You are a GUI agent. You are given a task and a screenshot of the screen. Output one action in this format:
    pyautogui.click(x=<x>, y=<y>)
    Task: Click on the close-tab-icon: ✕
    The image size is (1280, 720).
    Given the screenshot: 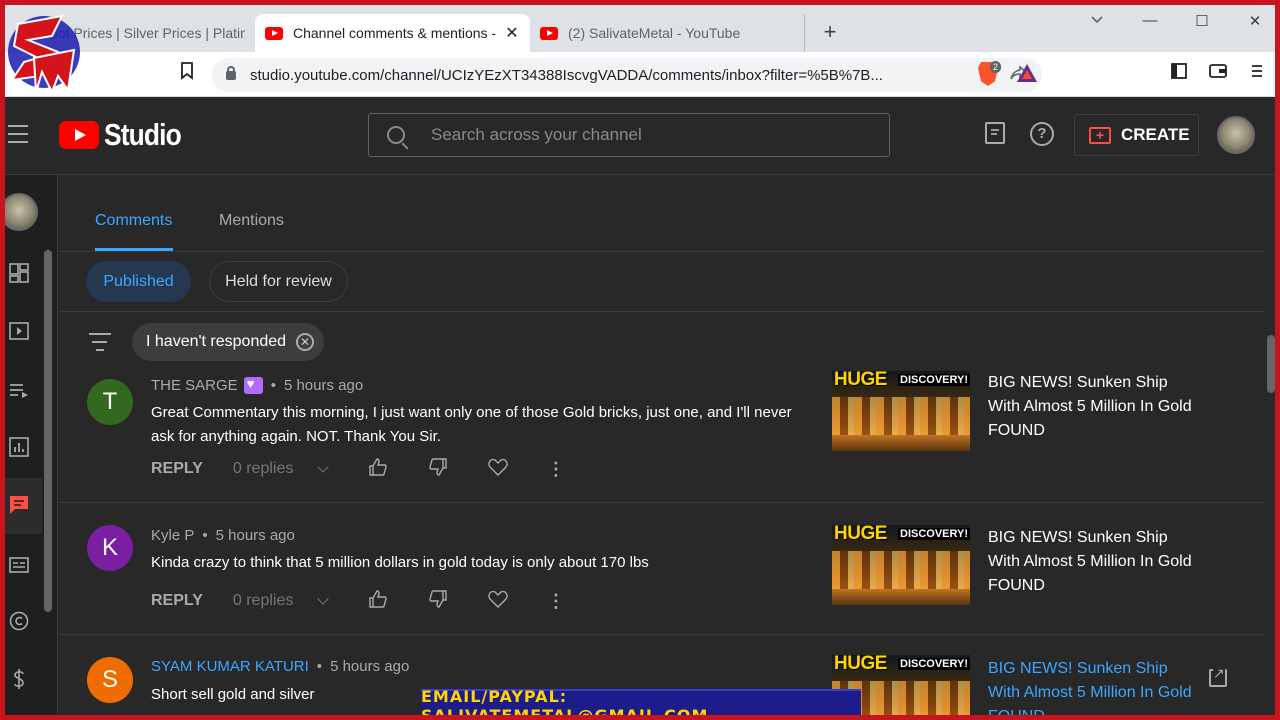 What is the action you would take?
    pyautogui.click(x=512, y=33)
    